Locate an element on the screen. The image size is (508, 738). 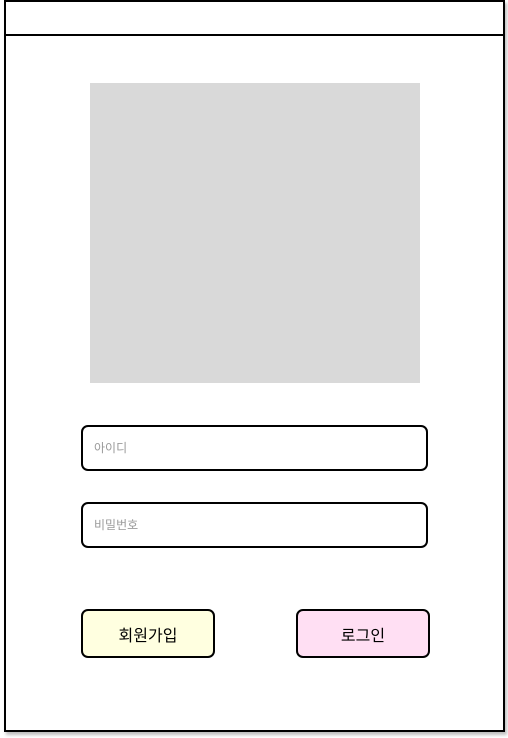
password-input is located at coordinates (254, 525).